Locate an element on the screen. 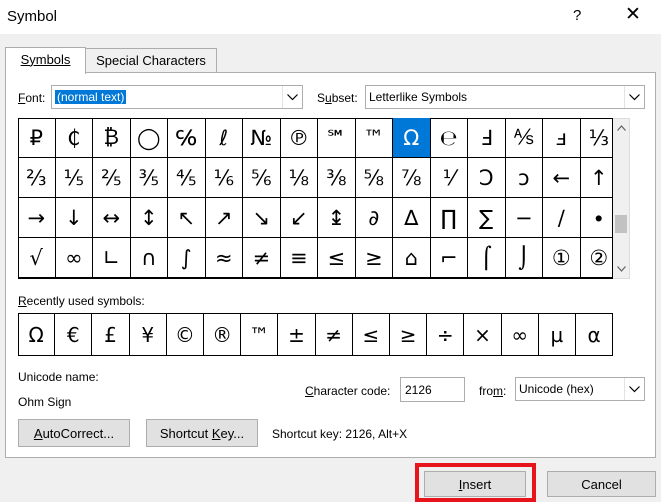 Image resolution: width=661 pixels, height=502 pixels. symbol-cell: ℅ is located at coordinates (187, 138).